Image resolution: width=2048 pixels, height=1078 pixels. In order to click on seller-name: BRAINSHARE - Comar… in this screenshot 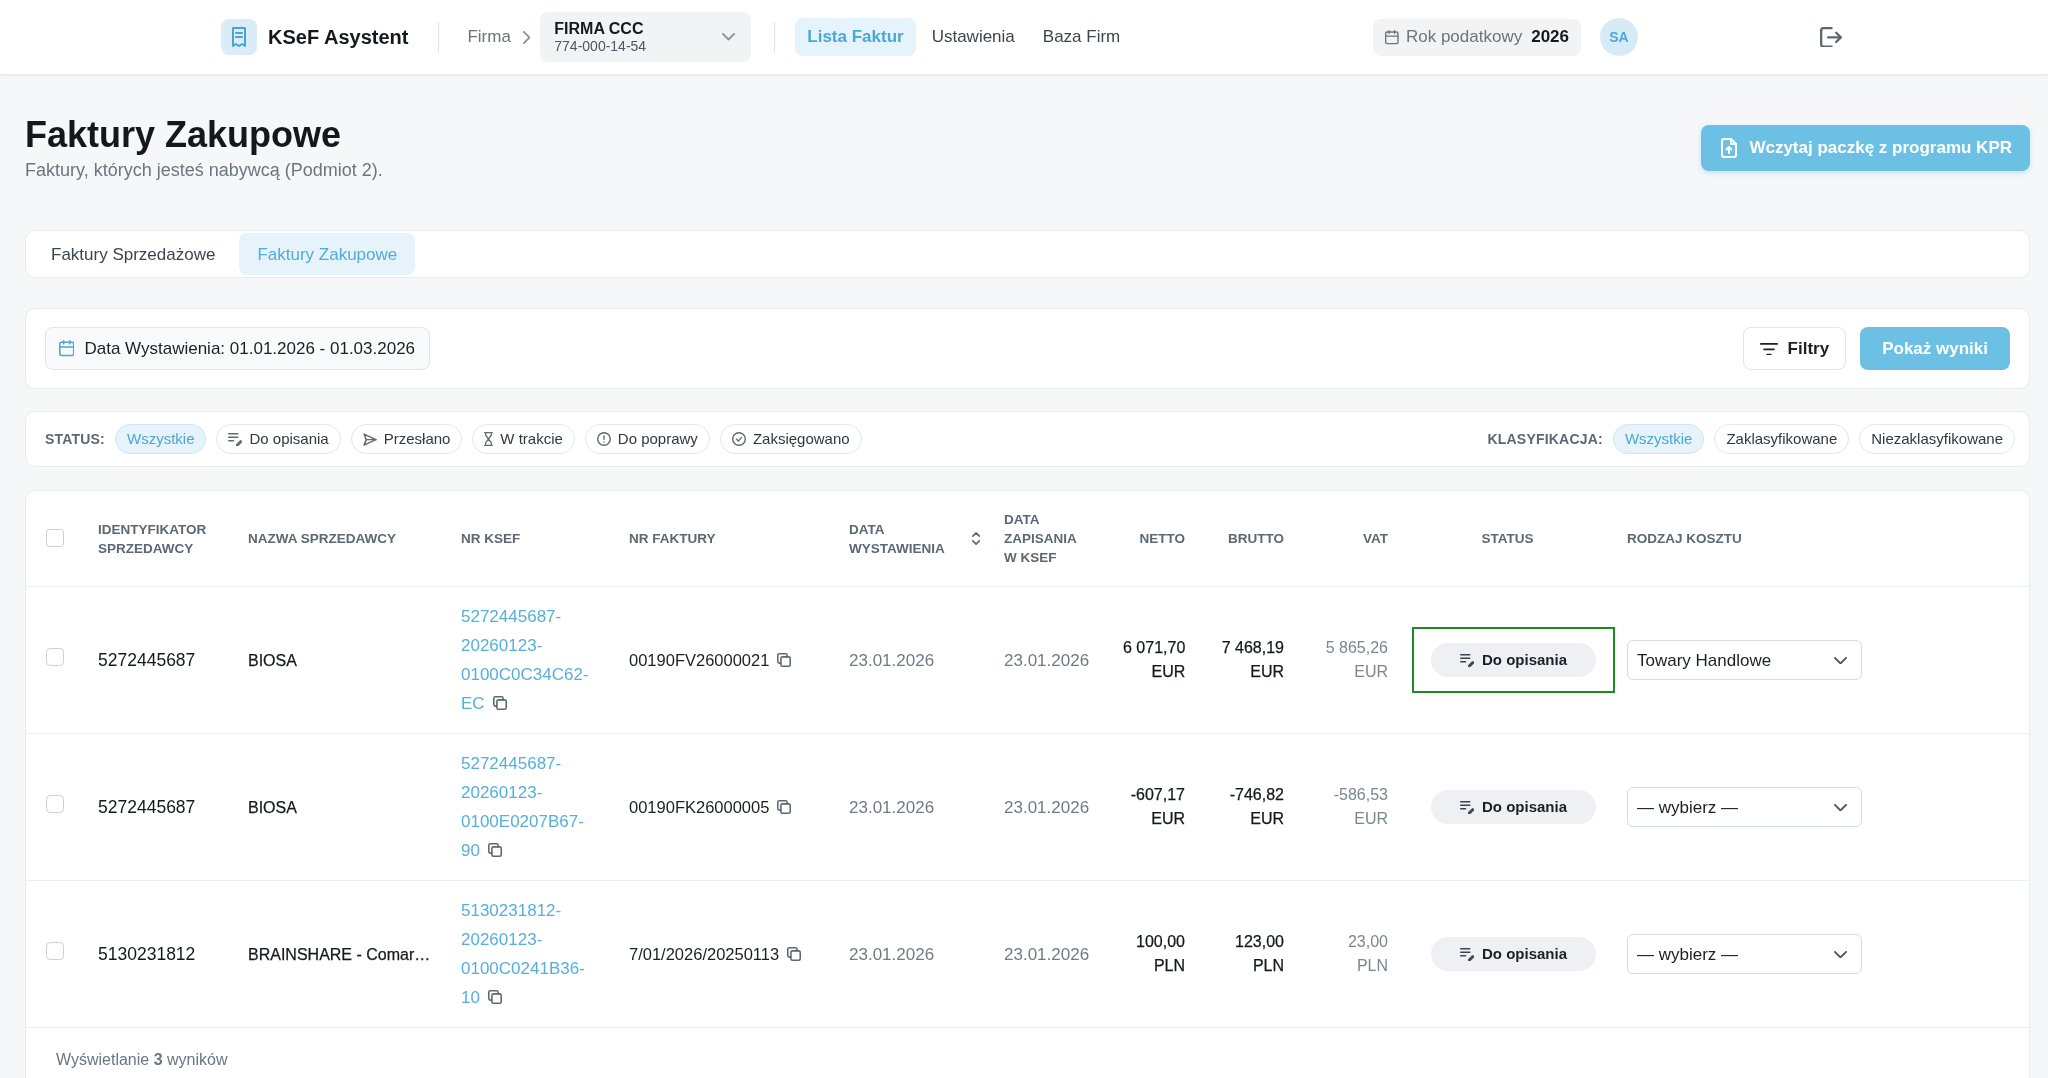, I will do `click(339, 954)`.